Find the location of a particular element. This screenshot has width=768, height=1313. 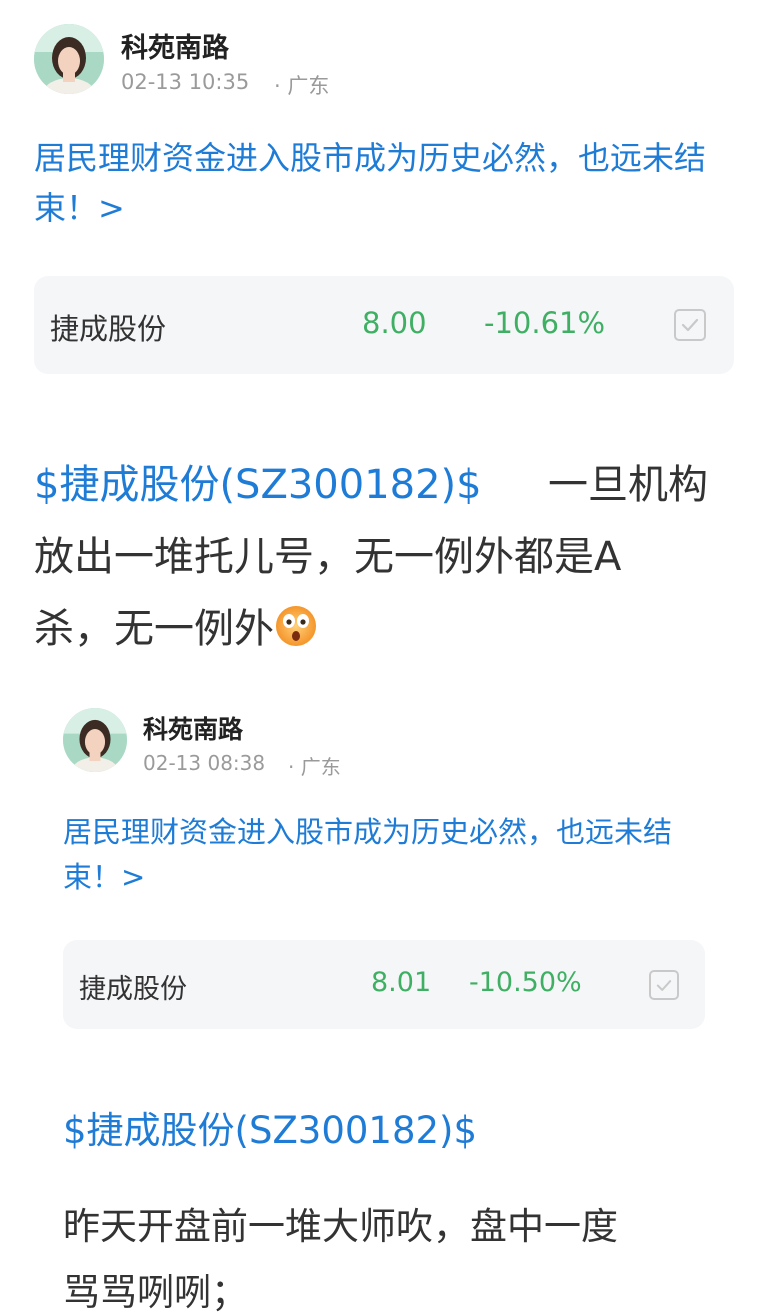

author-name: 科苑南路 is located at coordinates (175, 45).